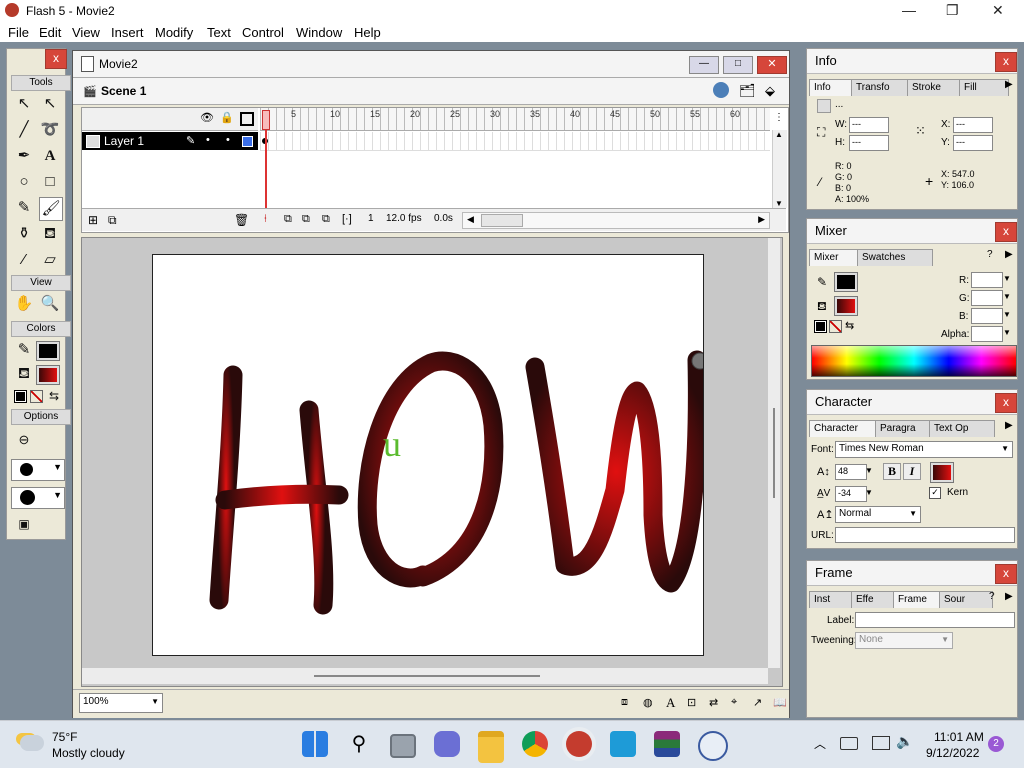 The image size is (1024, 768). What do you see at coordinates (50, 234) in the screenshot?
I see `paint-bucket-tool-icon: ⛾` at bounding box center [50, 234].